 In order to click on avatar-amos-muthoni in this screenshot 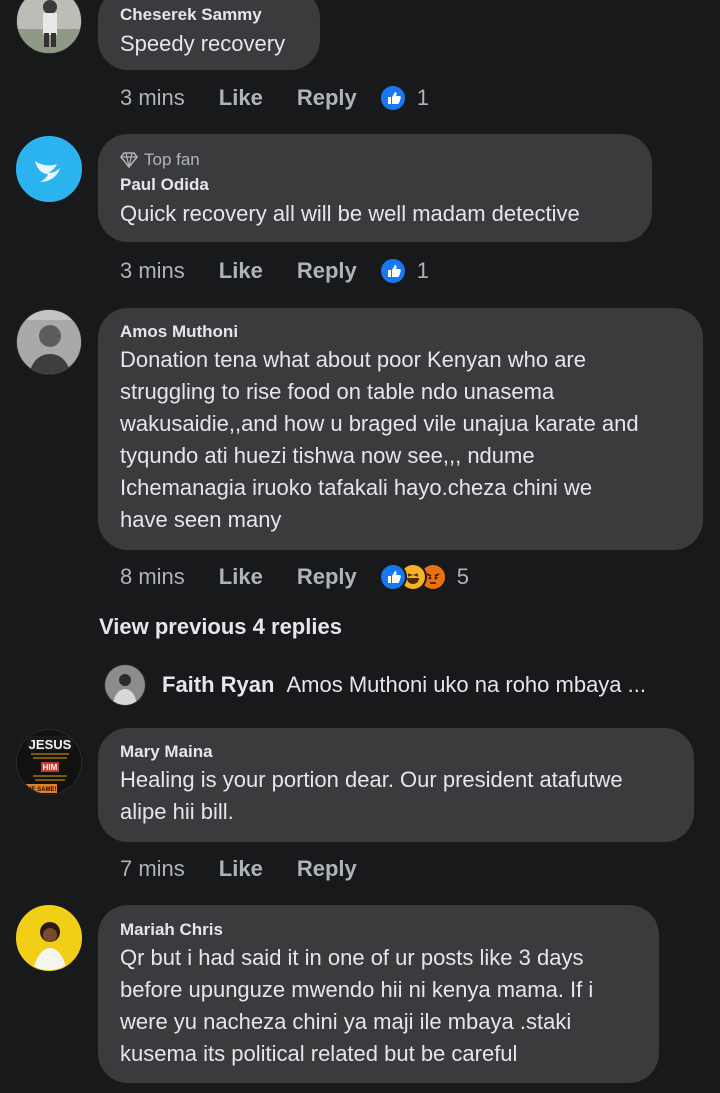, I will do `click(49, 342)`.